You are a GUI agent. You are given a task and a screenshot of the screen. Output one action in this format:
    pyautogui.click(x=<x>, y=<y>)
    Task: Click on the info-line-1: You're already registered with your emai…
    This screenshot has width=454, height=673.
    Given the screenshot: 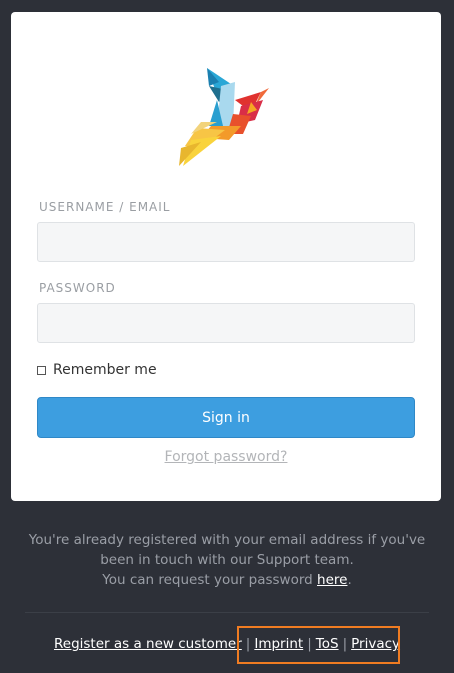 What is the action you would take?
    pyautogui.click(x=227, y=540)
    